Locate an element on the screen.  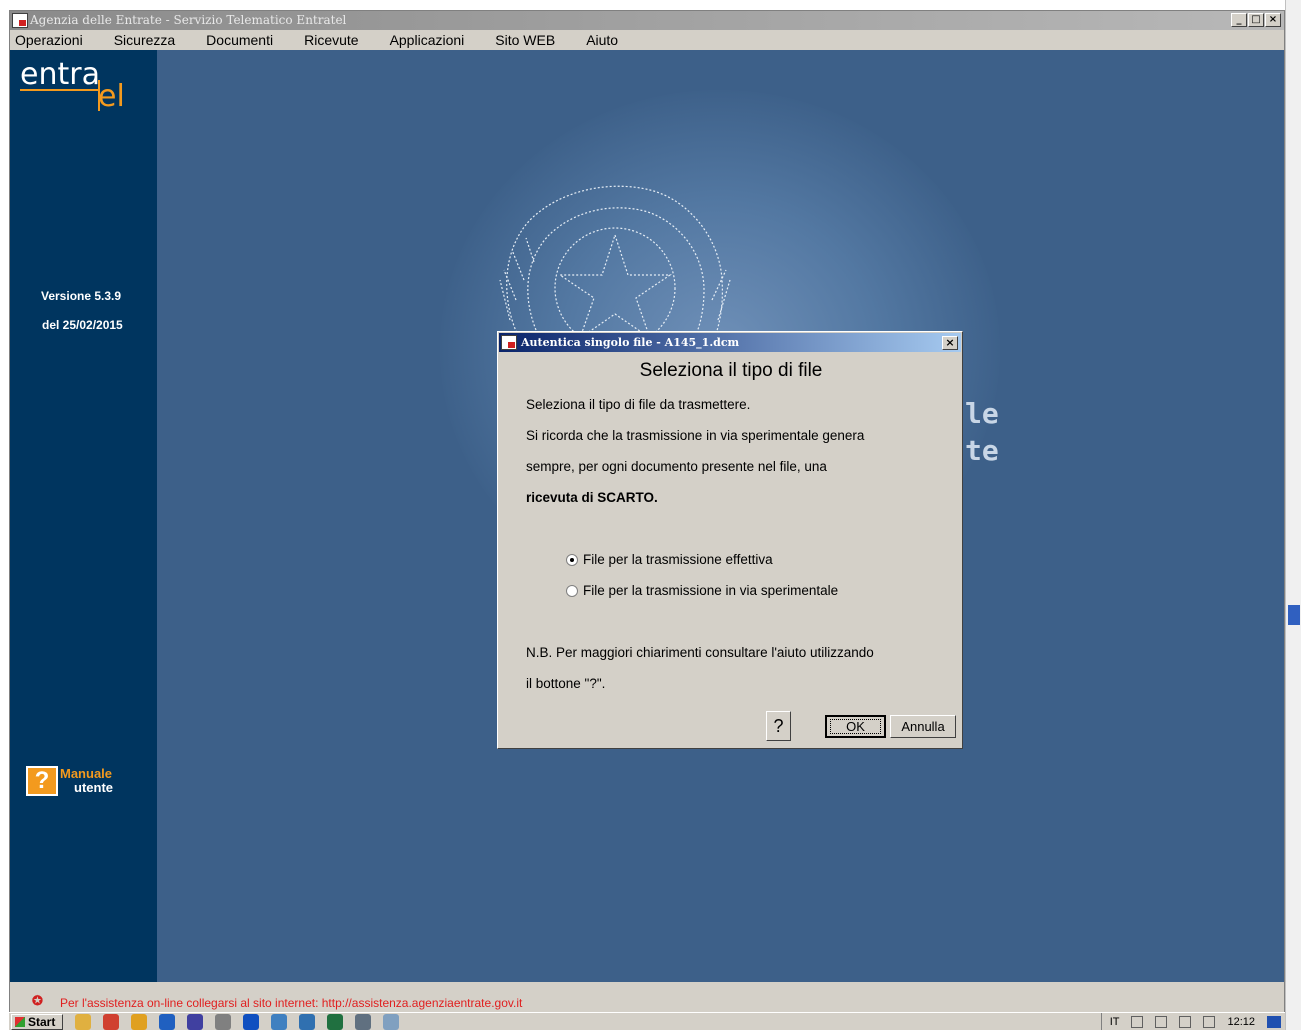
menu-ricevute: Ricevute is located at coordinates (331, 40).